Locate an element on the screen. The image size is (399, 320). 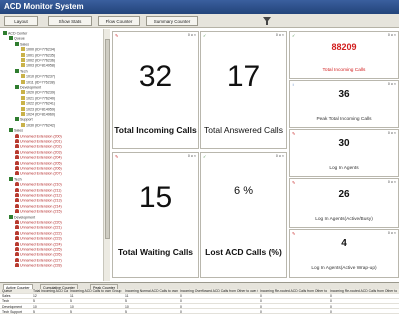
summary-counter-button: Summary Counter is located at coordinates (172, 21).